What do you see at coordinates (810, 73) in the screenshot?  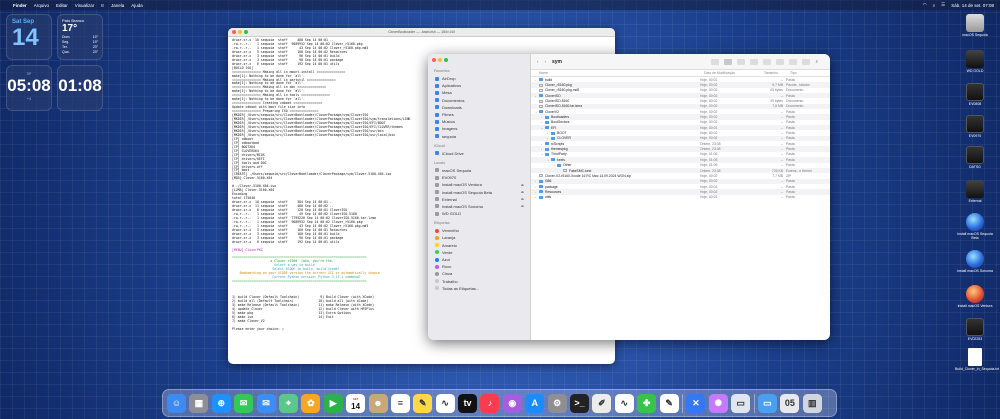 I see `column-kind: Tipo` at bounding box center [810, 73].